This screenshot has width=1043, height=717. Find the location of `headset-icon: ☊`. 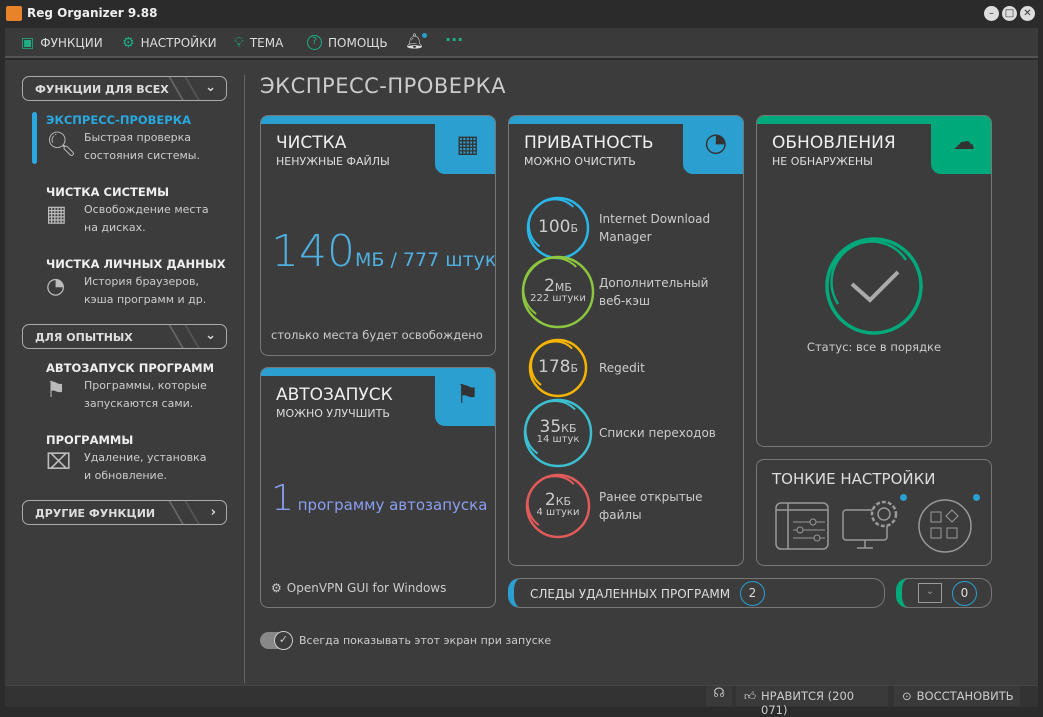

headset-icon: ☊ is located at coordinates (719, 696).